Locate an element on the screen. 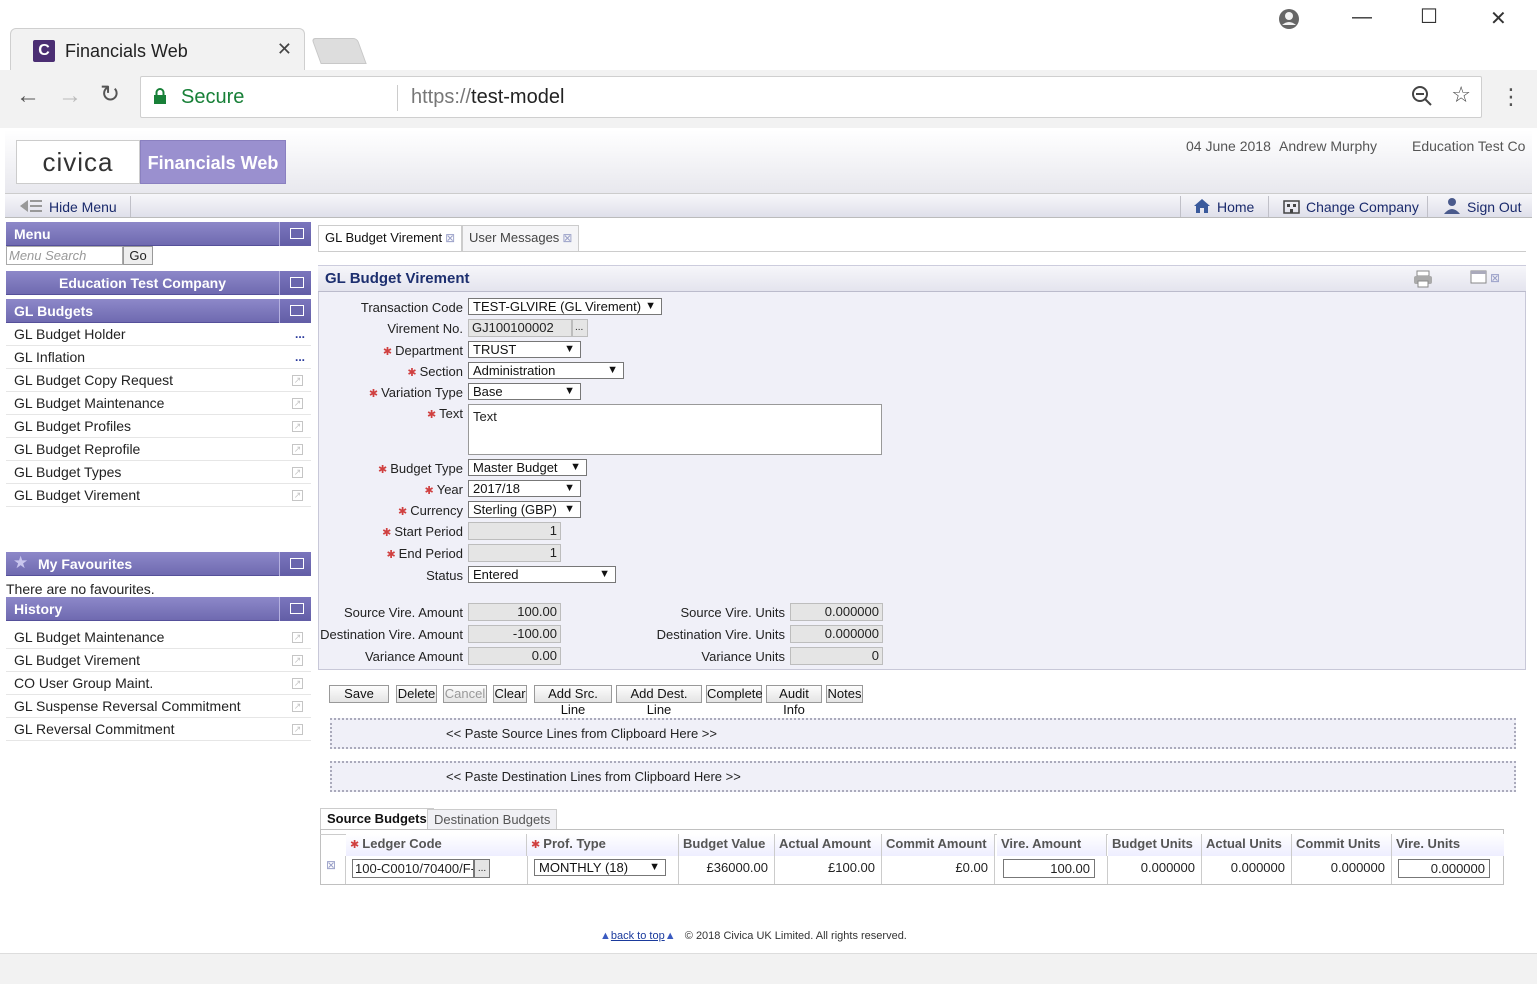 Image resolution: width=1537 pixels, height=984 pixels. hide-menu-button: Hide Menu is located at coordinates (83, 207).